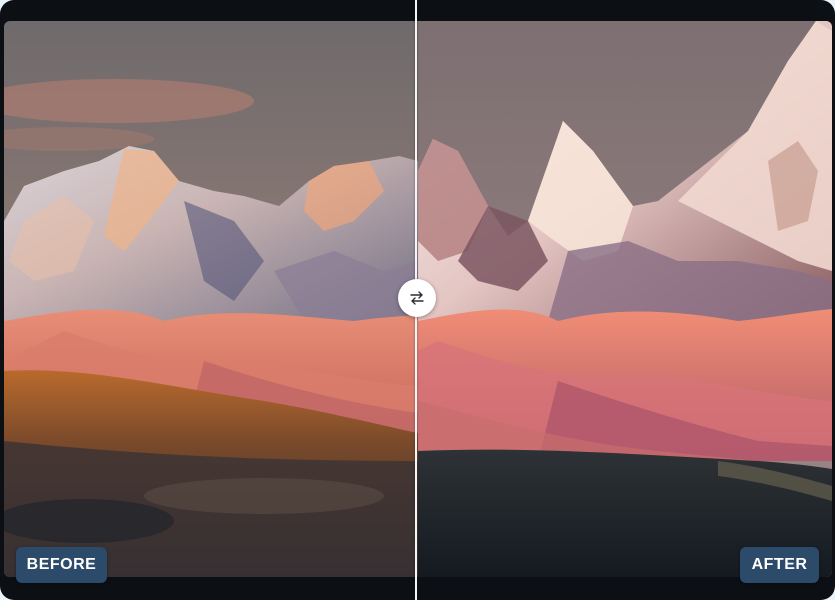  I want to click on comparison-slider-handle, so click(417, 298).